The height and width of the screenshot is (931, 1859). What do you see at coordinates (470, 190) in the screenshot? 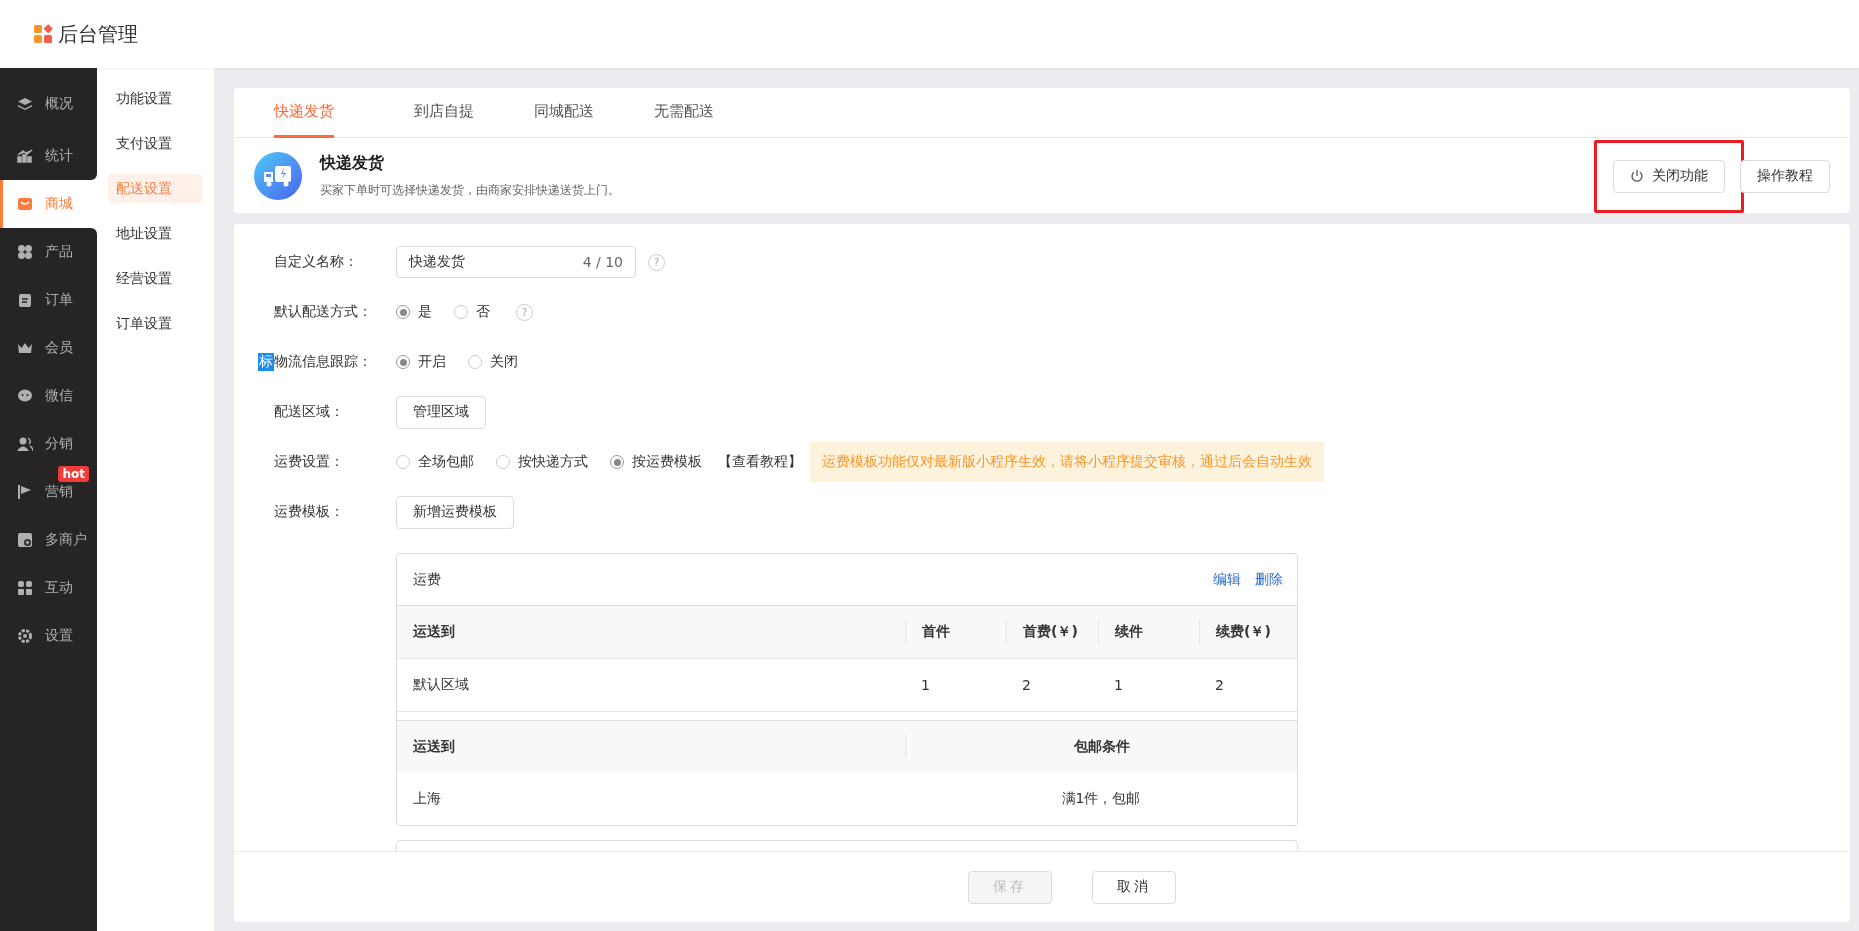
I see `feature-description: 买家下单时可选择快递发货，由商家安排快递送货上门。` at bounding box center [470, 190].